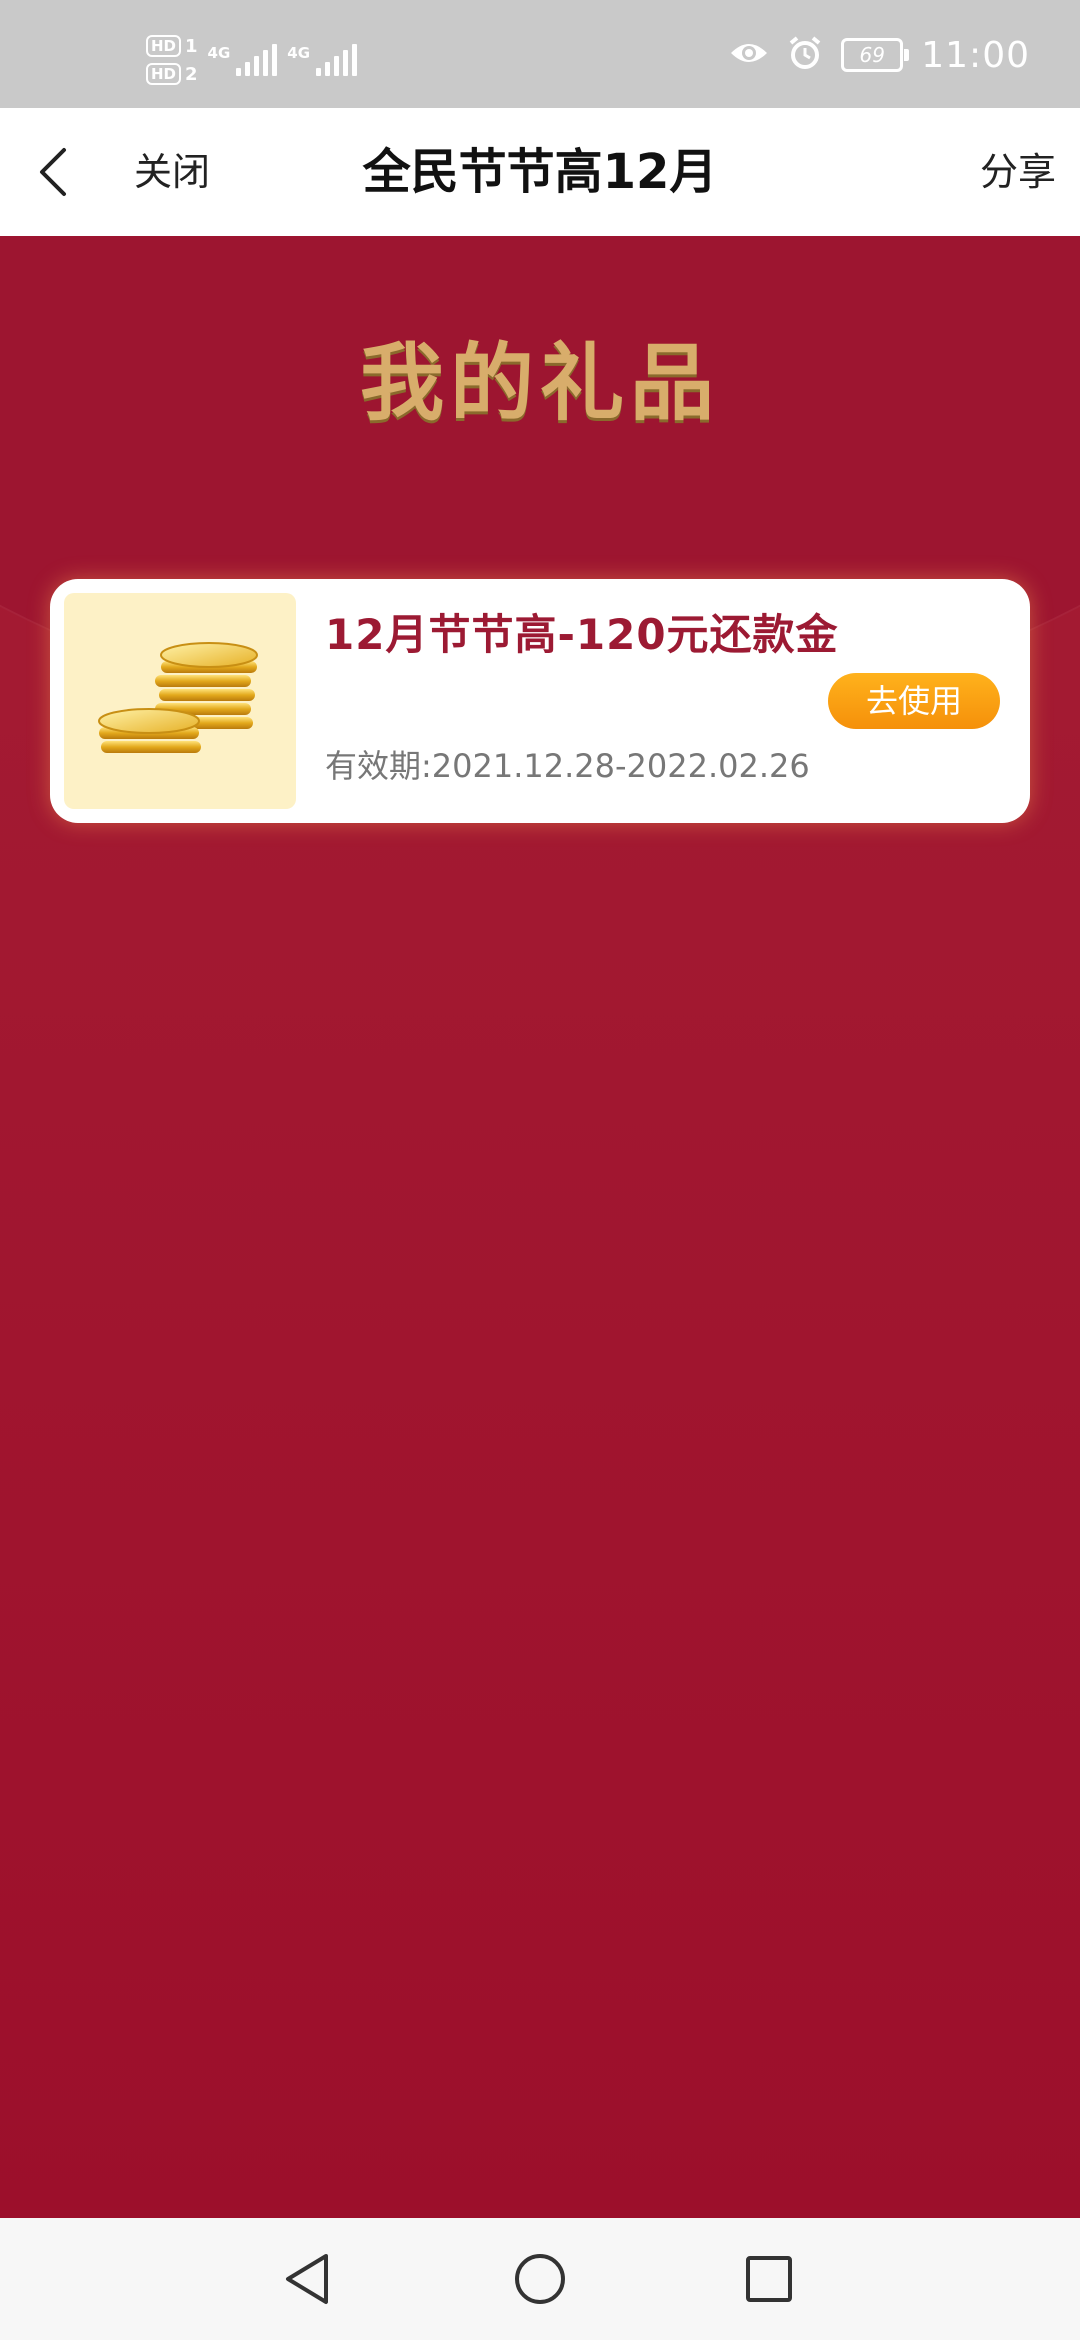 The width and height of the screenshot is (1080, 2340). Describe the element at coordinates (975, 55) in the screenshot. I see `status-time: 11:00` at that location.